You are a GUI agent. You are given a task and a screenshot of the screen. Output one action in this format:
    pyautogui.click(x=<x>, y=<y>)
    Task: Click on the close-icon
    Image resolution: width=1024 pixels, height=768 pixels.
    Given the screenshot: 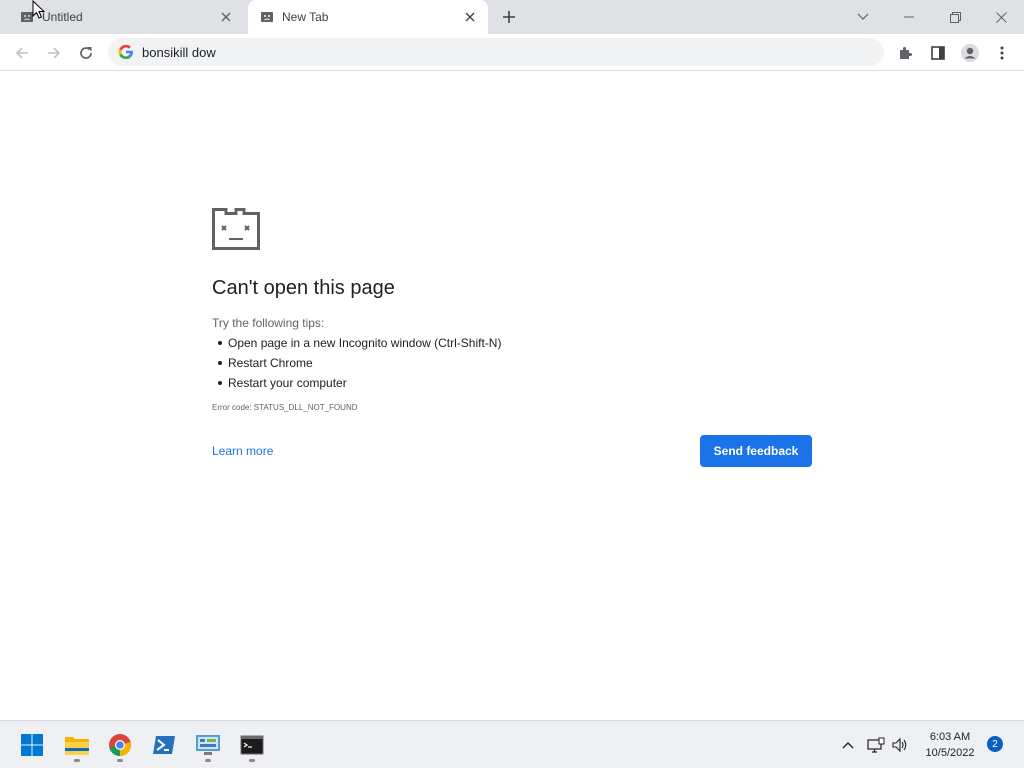 What is the action you would take?
    pyautogui.click(x=1001, y=17)
    